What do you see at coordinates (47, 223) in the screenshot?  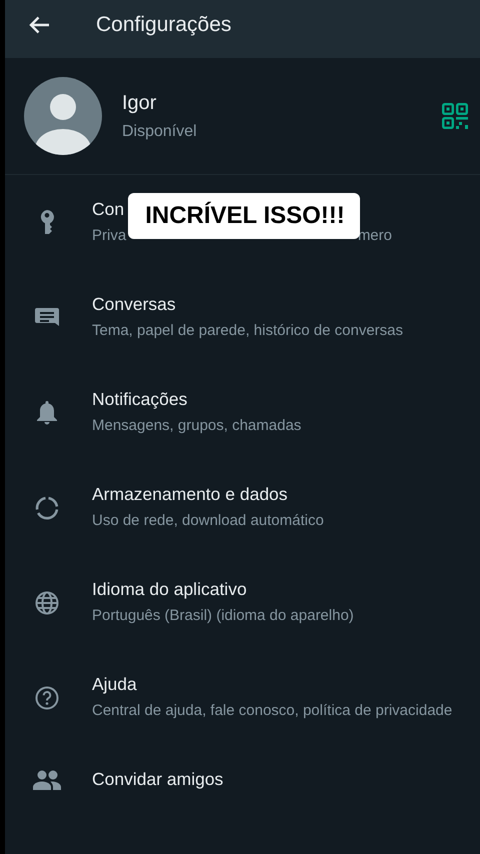 I see `key-icon` at bounding box center [47, 223].